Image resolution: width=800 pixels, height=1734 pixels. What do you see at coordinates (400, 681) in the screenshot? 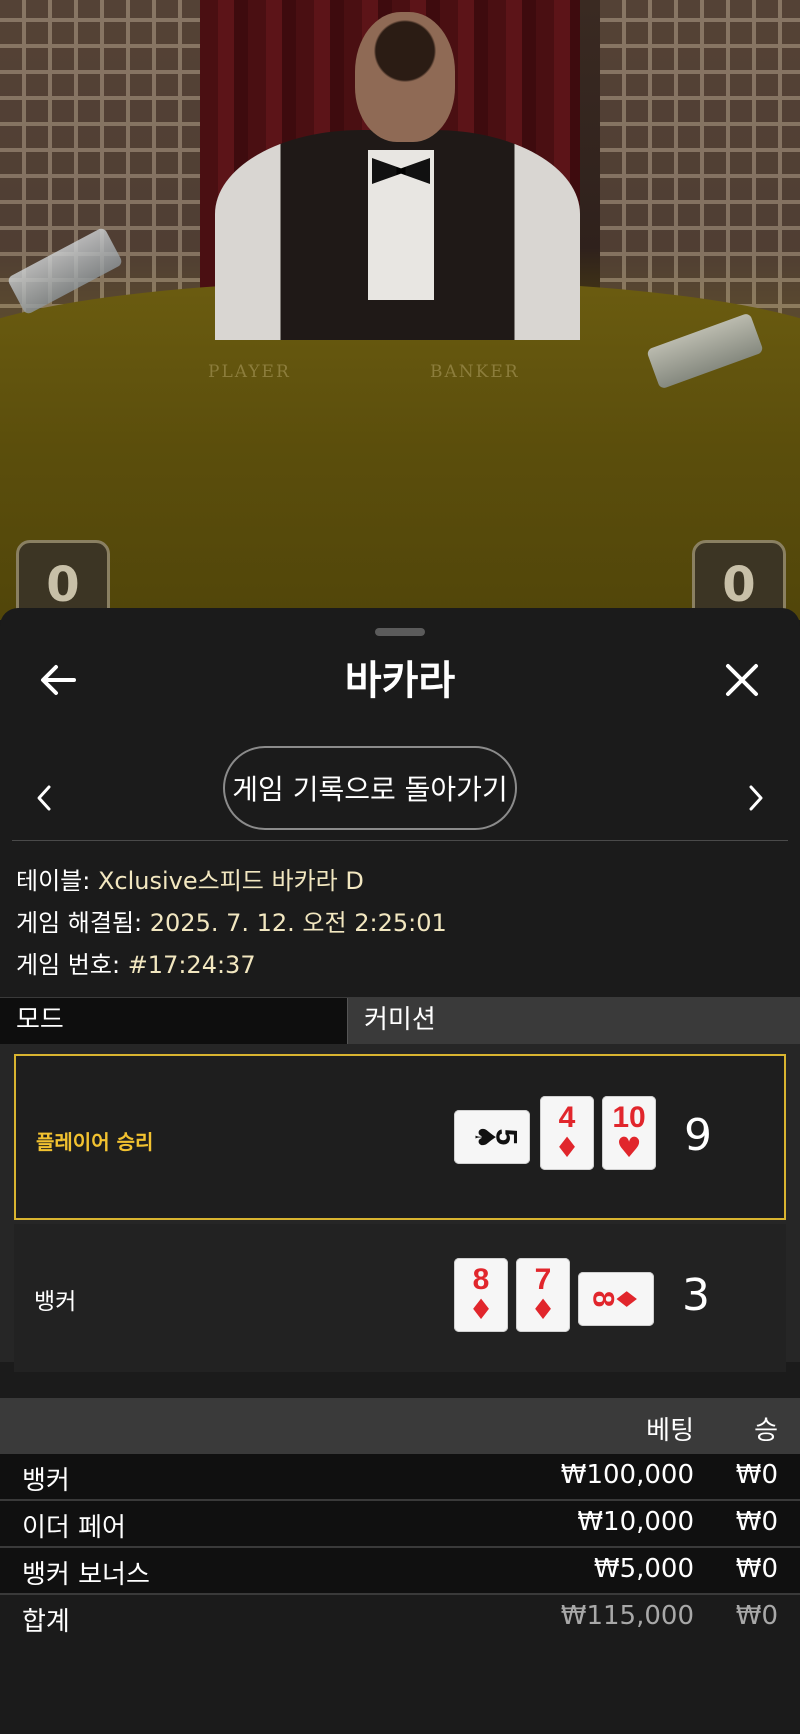
I see `page-title: 바카라` at bounding box center [400, 681].